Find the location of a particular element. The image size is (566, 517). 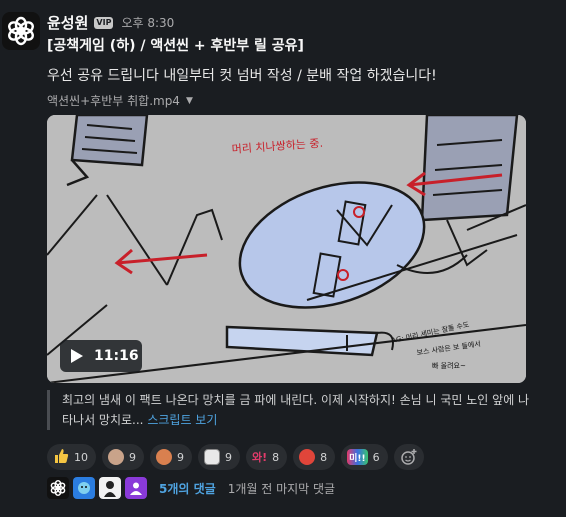

last-reply-time: 1개월 전 마지막 댓글 is located at coordinates (281, 488).